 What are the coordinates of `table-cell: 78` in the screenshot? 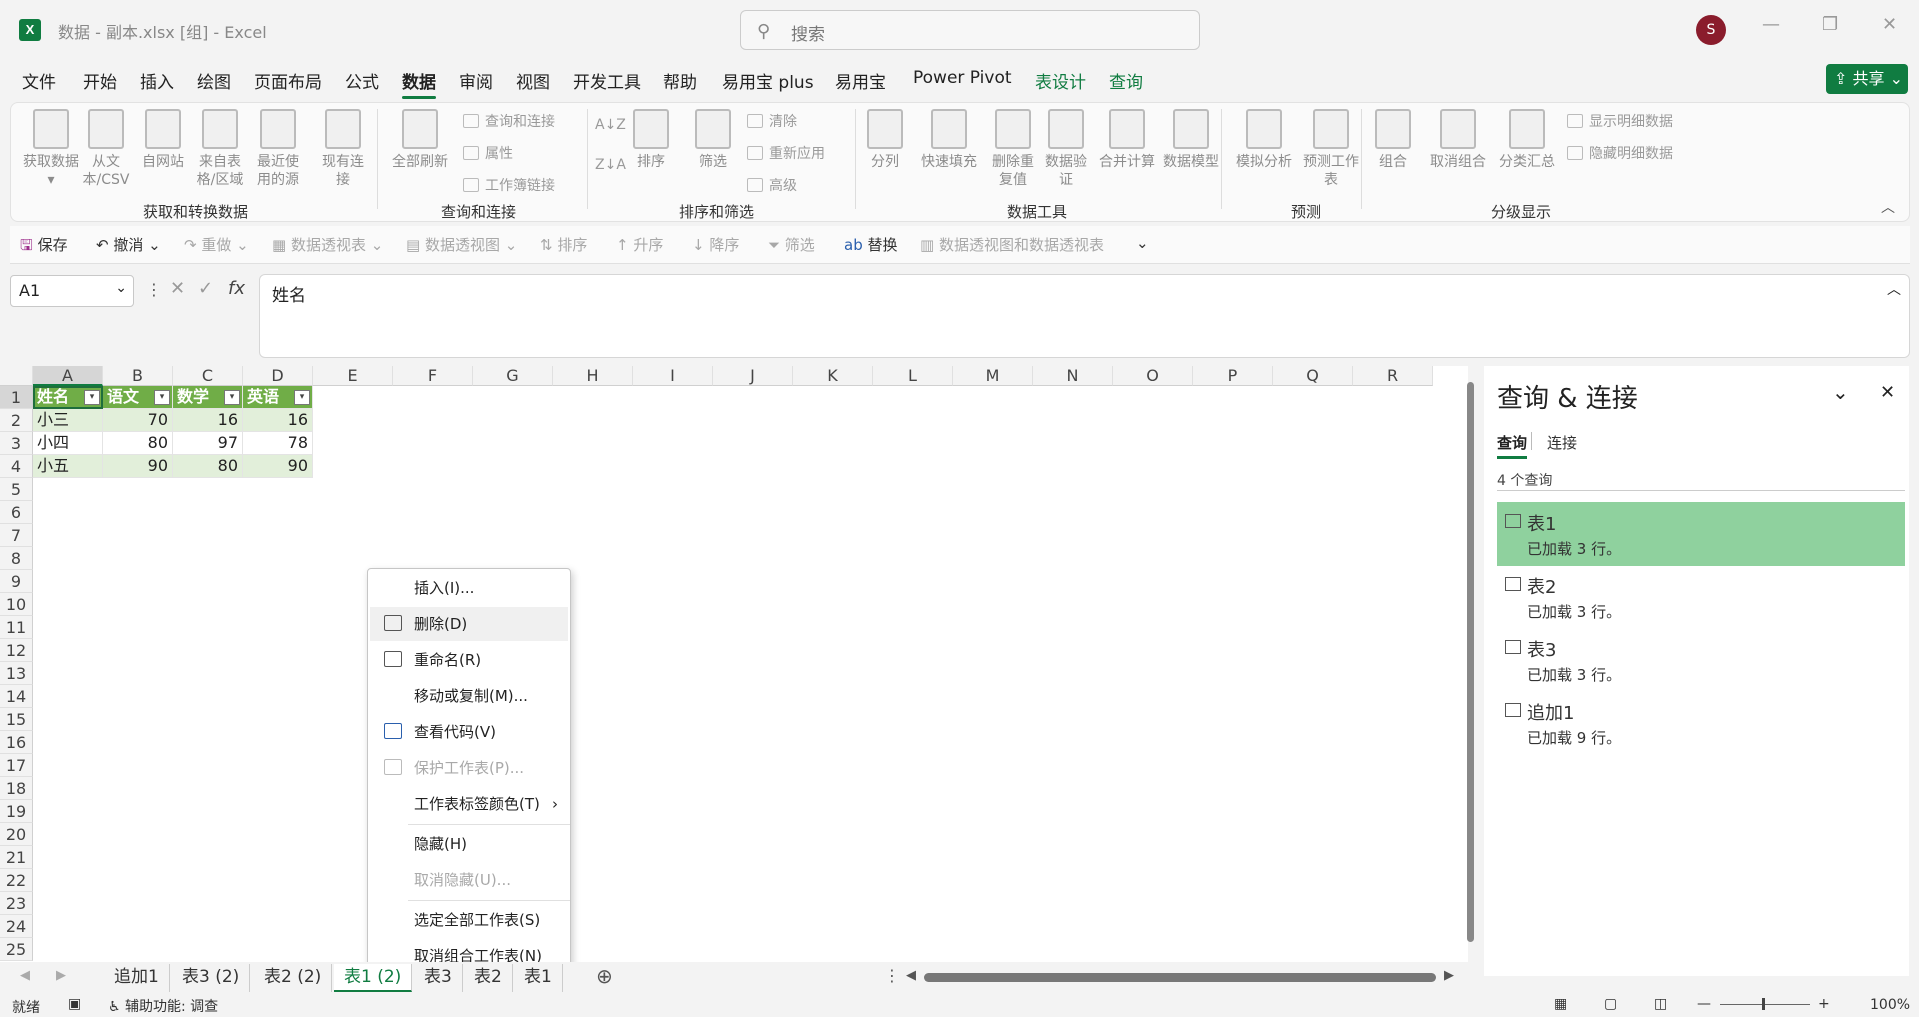 It's located at (278, 443).